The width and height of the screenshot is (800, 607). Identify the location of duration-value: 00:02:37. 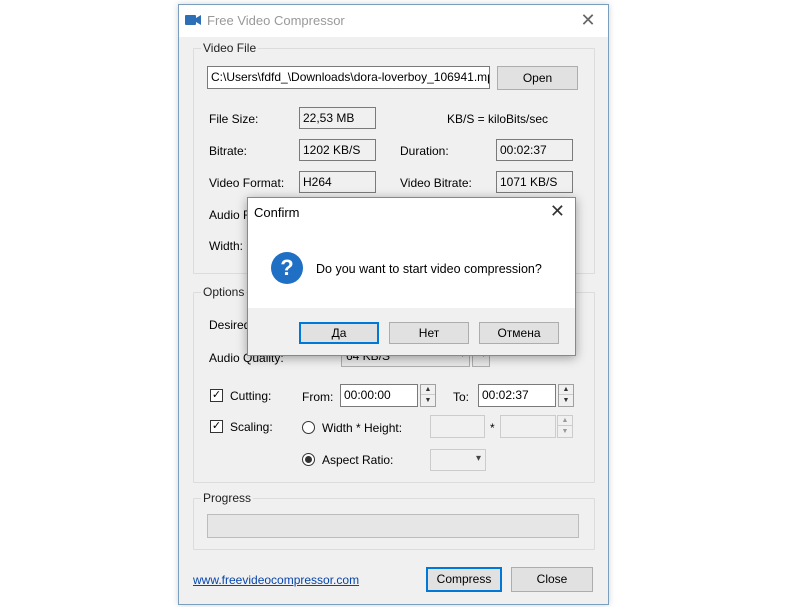
(534, 150).